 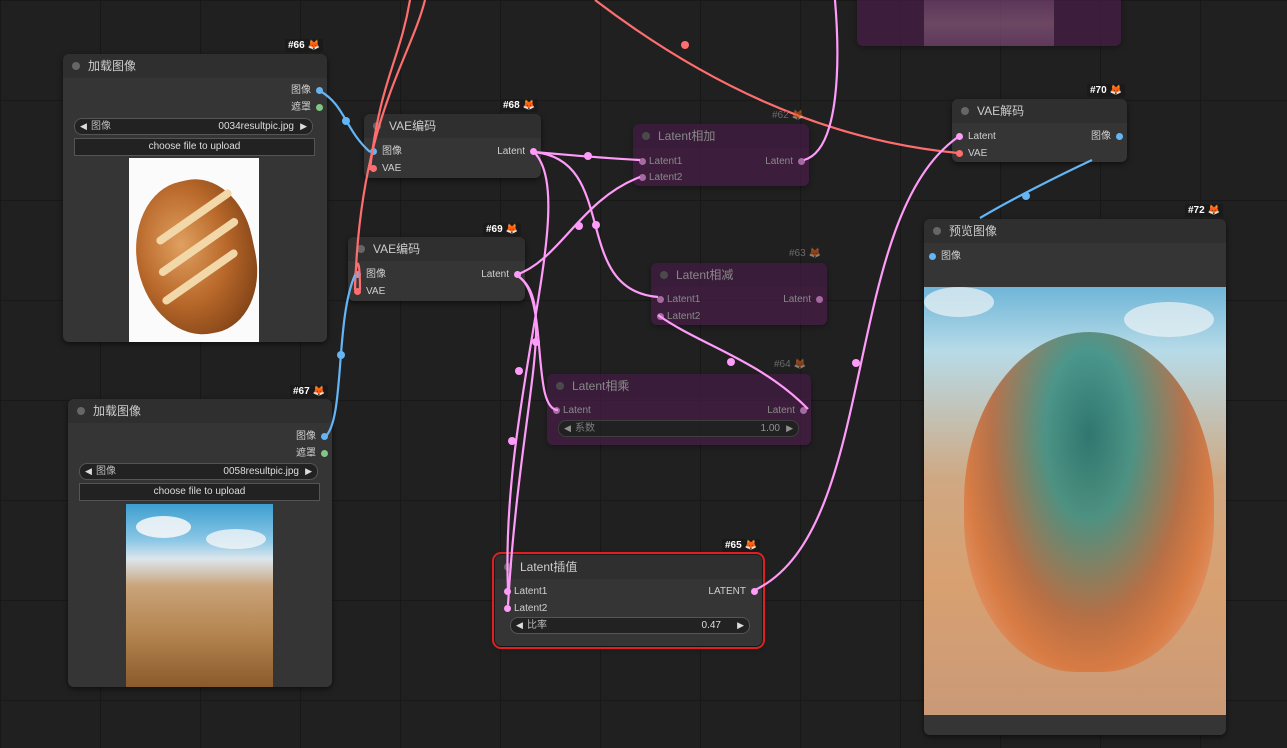 I want to click on latent-subtract-node-63: Latent相减 Latent1 Latent2 Latent, so click(x=739, y=294).